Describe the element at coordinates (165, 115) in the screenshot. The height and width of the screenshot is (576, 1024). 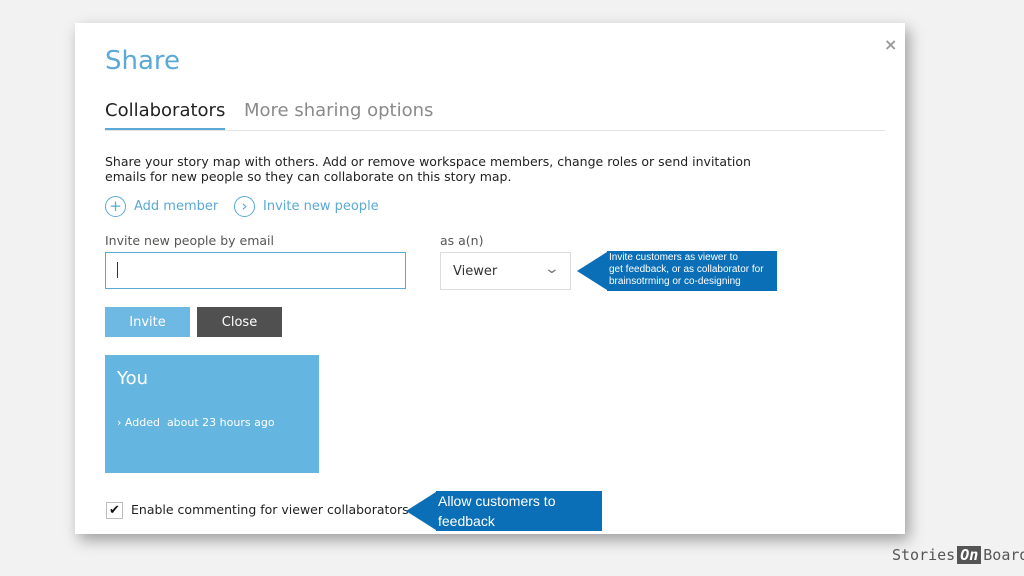
I see `tab-collaborators: Collaborators` at that location.